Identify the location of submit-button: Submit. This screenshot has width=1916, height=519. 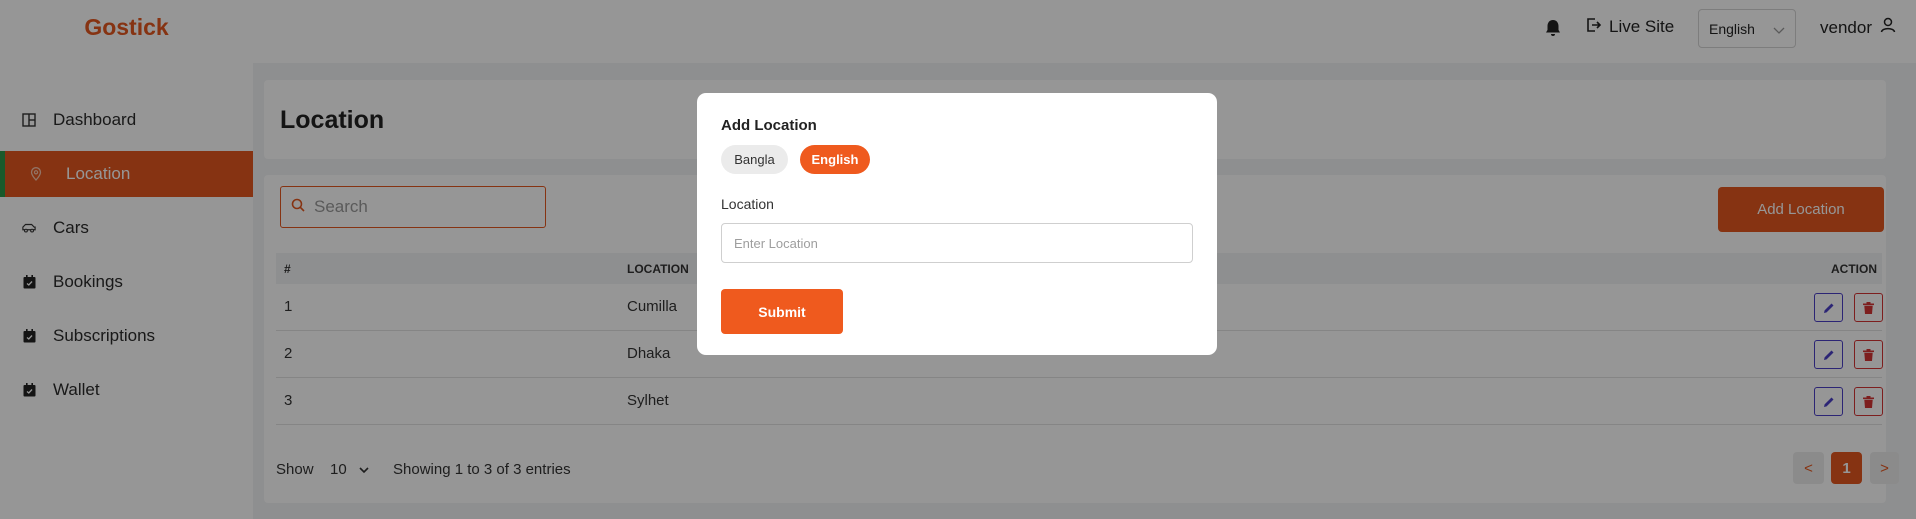
(782, 311).